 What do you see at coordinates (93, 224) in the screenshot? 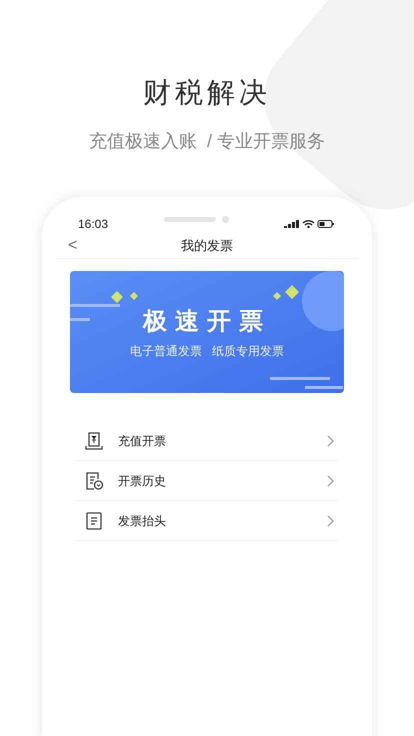
I see `status-time: 16:03` at bounding box center [93, 224].